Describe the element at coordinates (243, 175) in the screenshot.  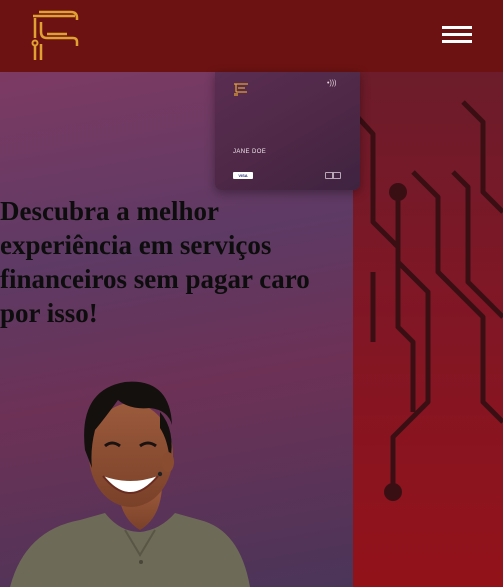
I see `card-network-badge: VISA` at that location.